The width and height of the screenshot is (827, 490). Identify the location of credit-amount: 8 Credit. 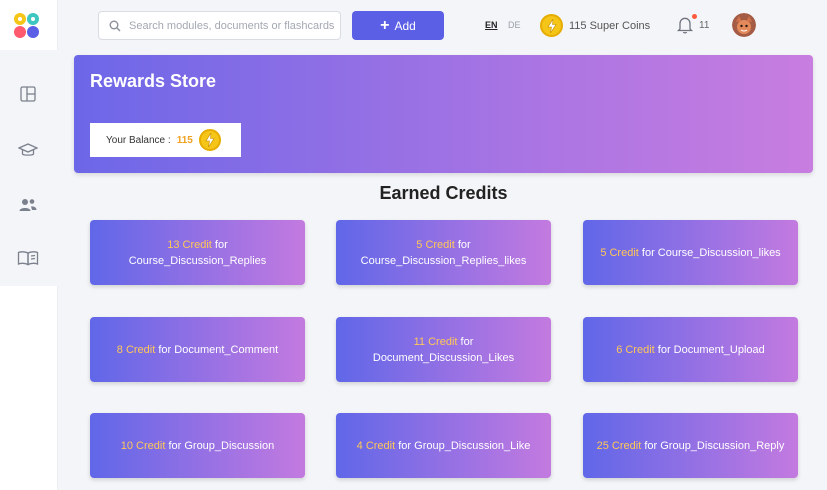
(136, 349).